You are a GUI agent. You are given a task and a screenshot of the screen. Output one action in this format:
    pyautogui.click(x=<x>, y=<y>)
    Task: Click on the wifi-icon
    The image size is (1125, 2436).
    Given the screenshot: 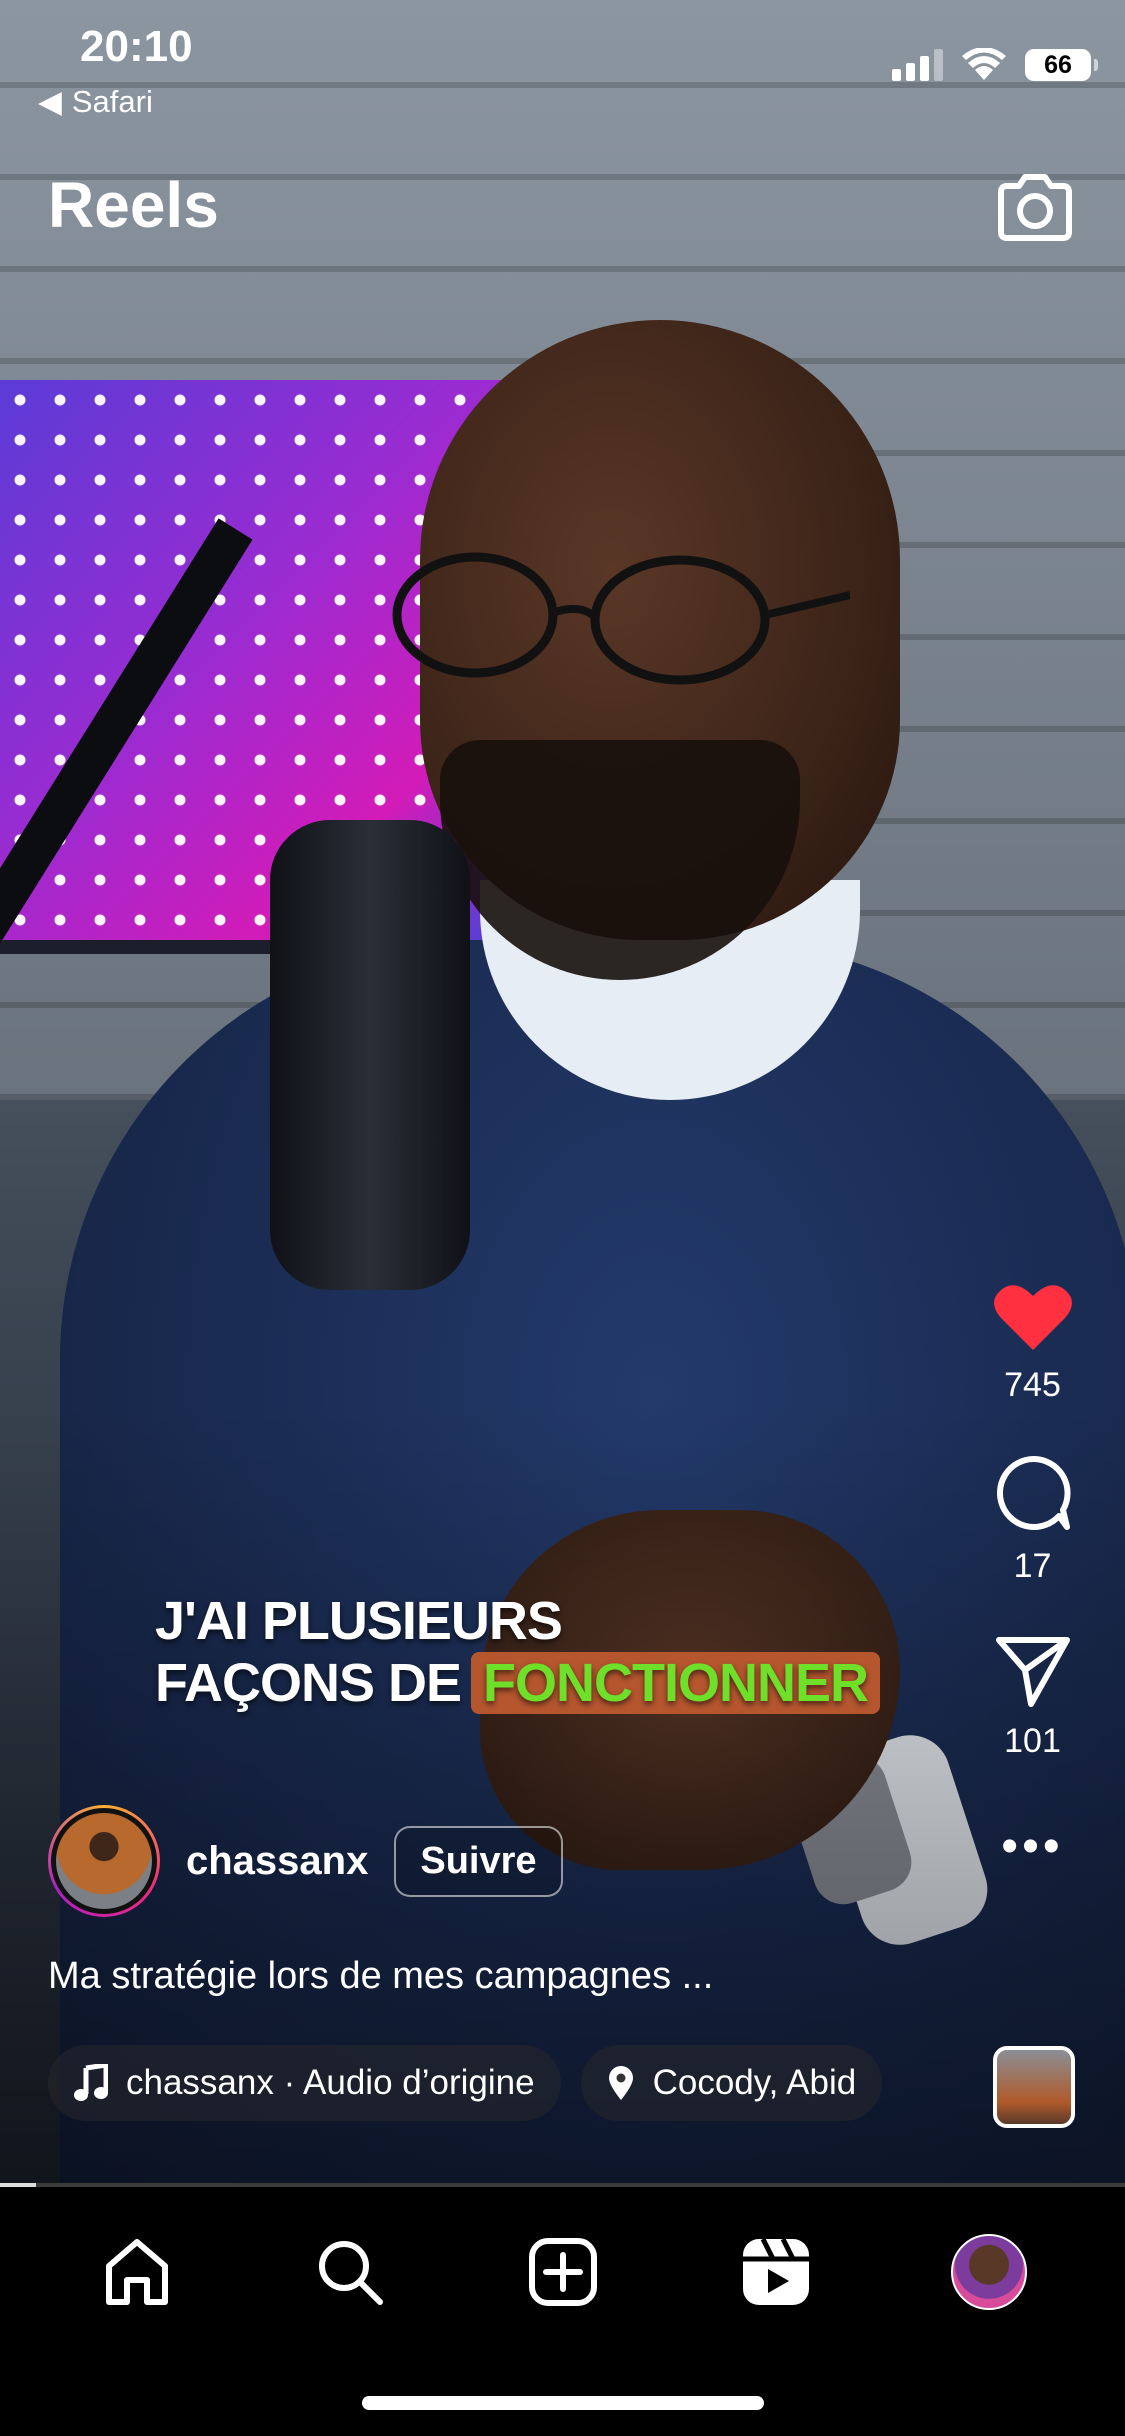 What is the action you would take?
    pyautogui.click(x=984, y=64)
    